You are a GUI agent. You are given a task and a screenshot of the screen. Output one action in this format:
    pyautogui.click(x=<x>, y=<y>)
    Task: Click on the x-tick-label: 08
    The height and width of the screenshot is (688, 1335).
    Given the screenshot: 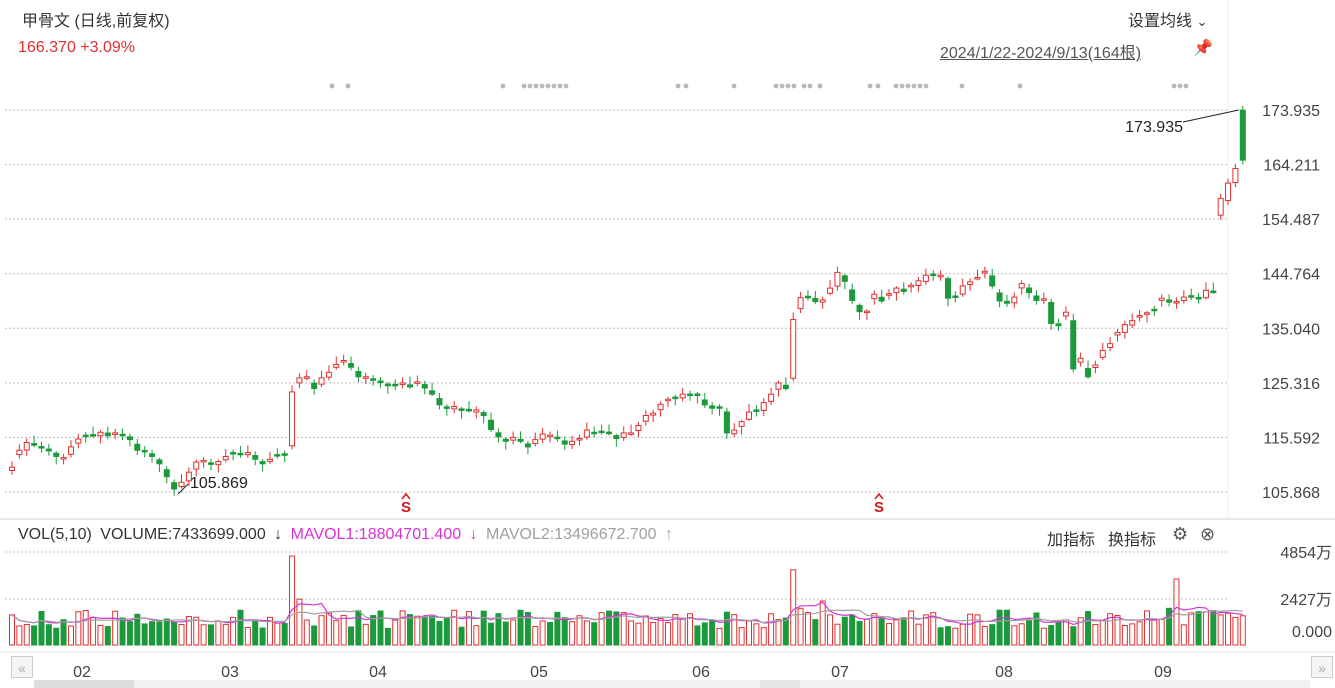 What is the action you would take?
    pyautogui.click(x=1004, y=672)
    